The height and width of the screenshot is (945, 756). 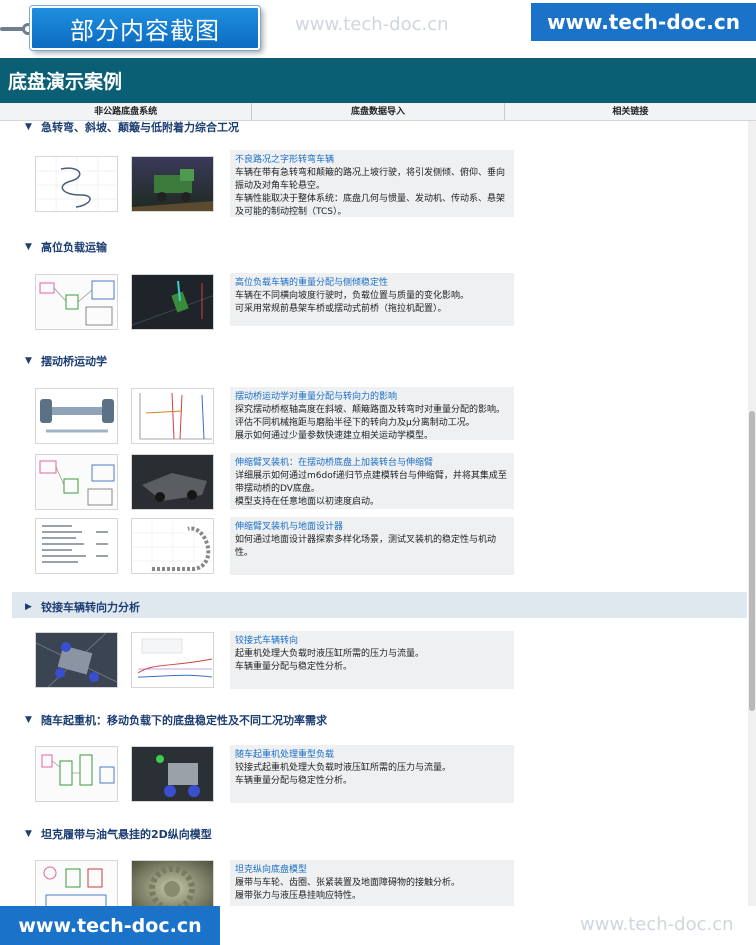 I want to click on thumbnail-plot, so click(x=76, y=184).